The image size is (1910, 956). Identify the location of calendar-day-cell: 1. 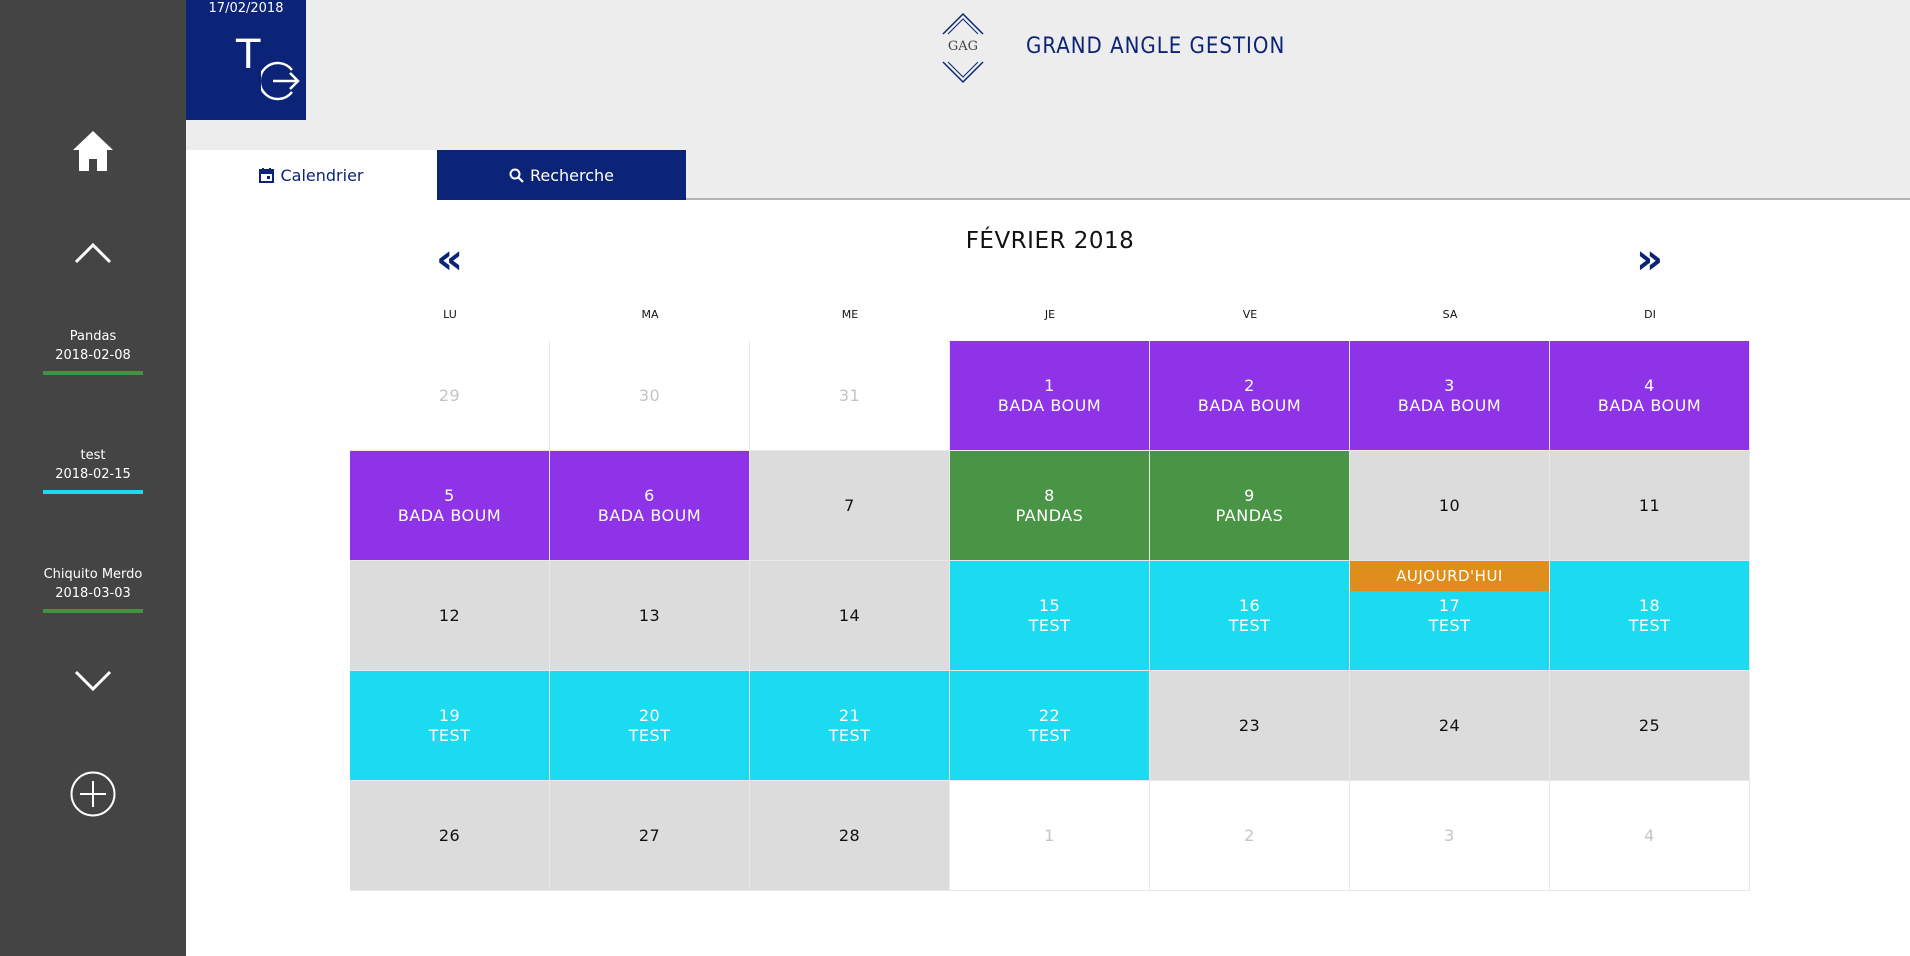
(1050, 836).